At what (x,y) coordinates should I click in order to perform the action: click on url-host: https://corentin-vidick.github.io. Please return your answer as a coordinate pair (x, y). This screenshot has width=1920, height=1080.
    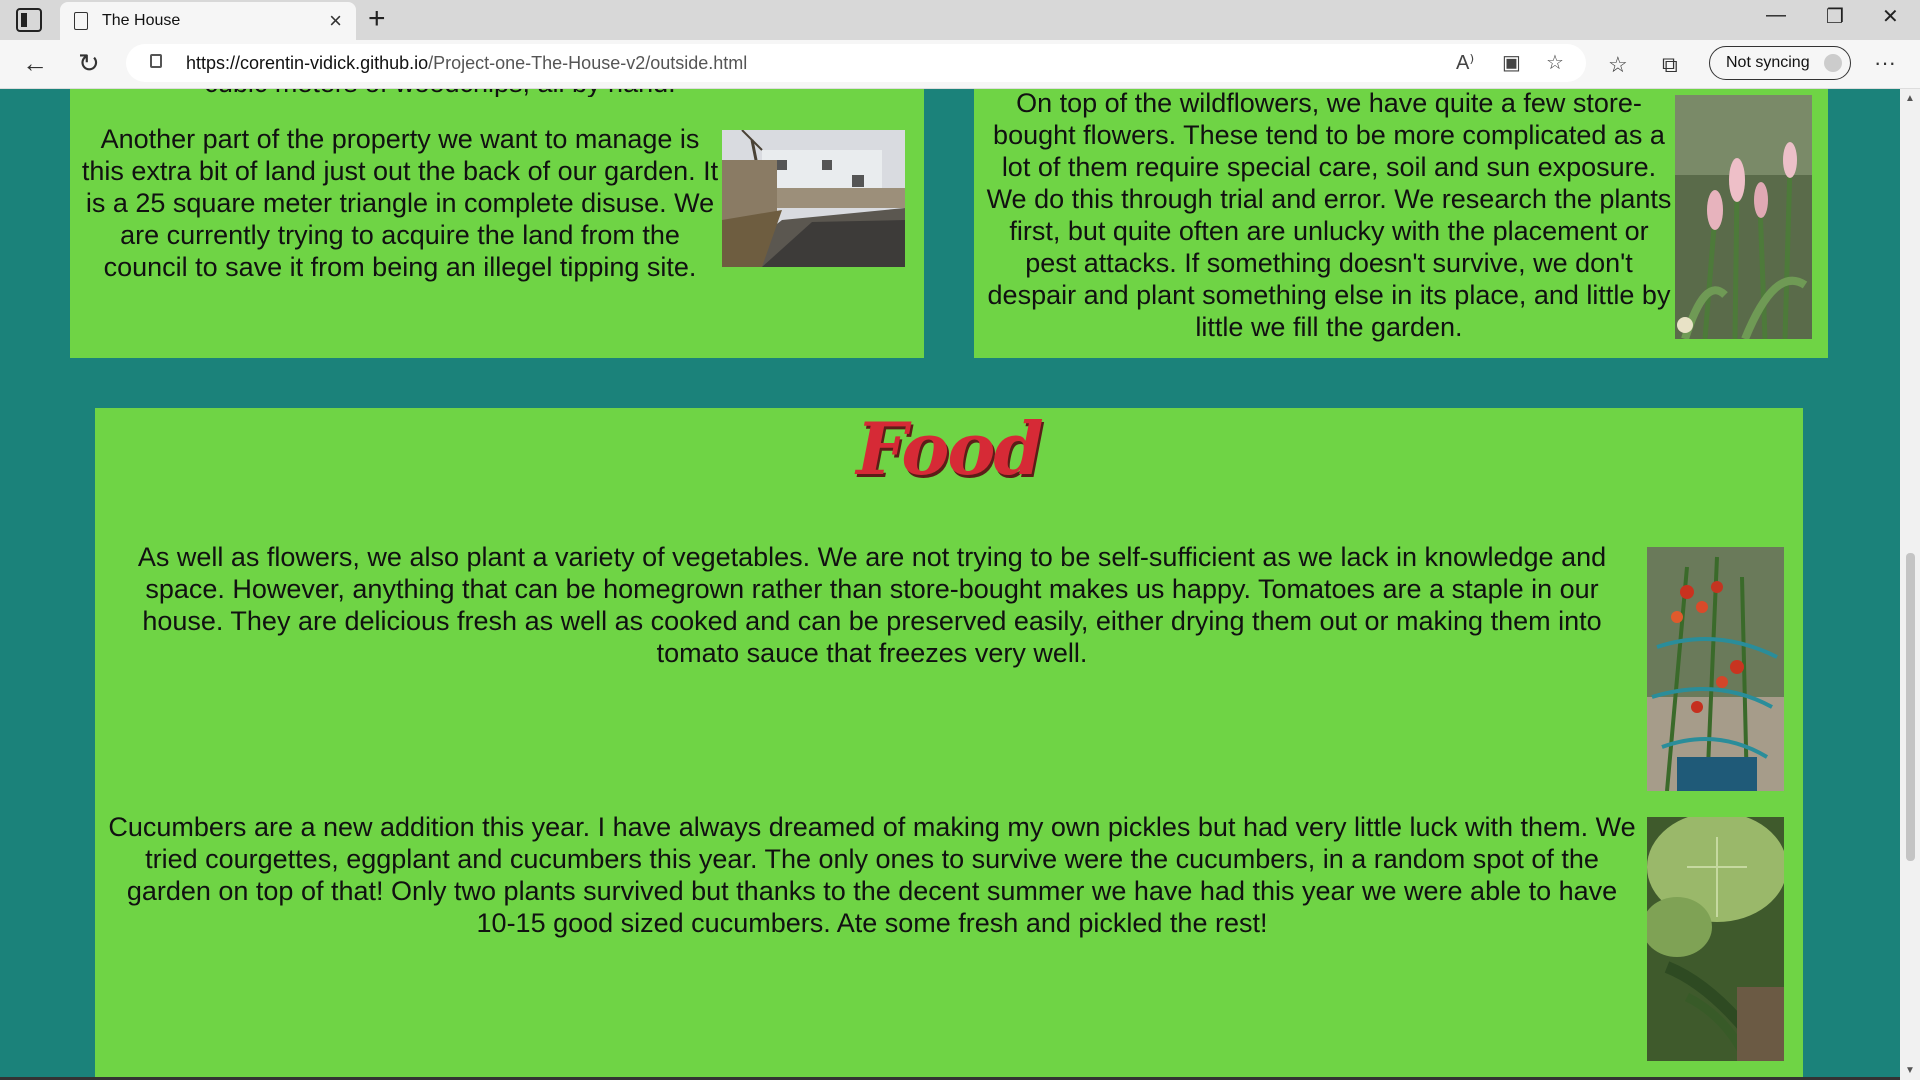
    Looking at the image, I should click on (307, 63).